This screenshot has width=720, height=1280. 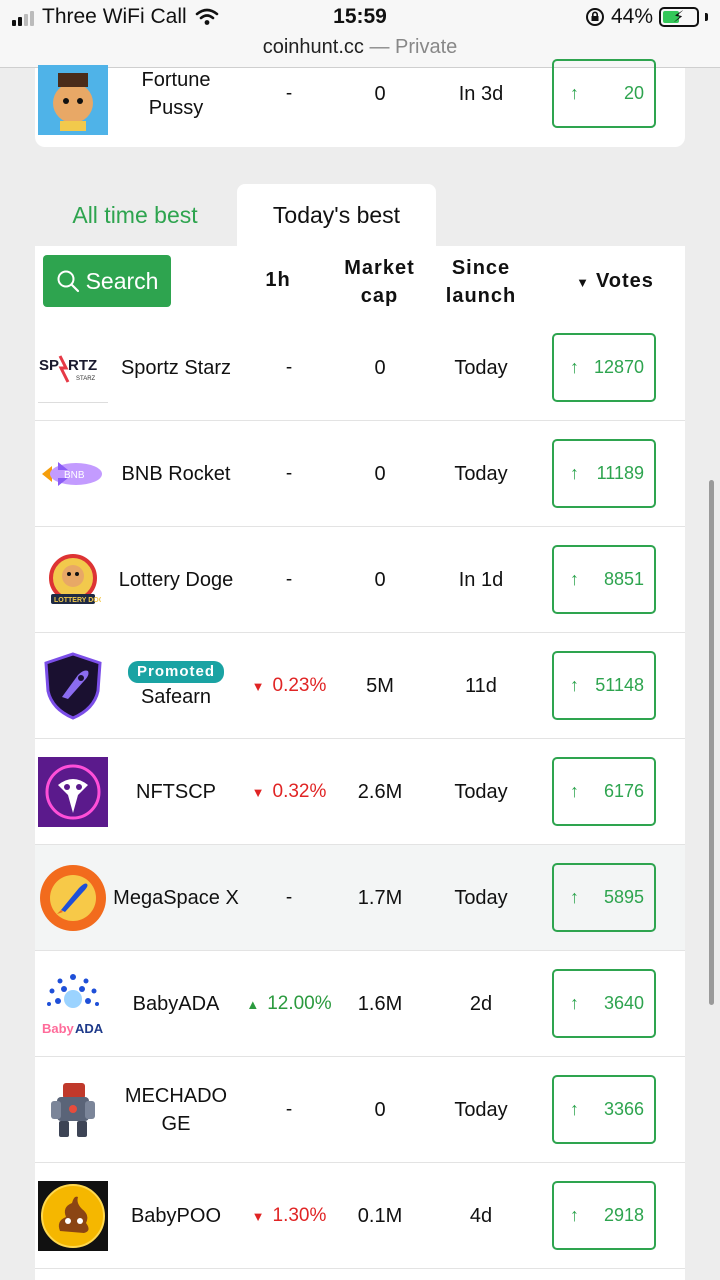 What do you see at coordinates (481, 1215) in the screenshot?
I see `since-launch: 4d` at bounding box center [481, 1215].